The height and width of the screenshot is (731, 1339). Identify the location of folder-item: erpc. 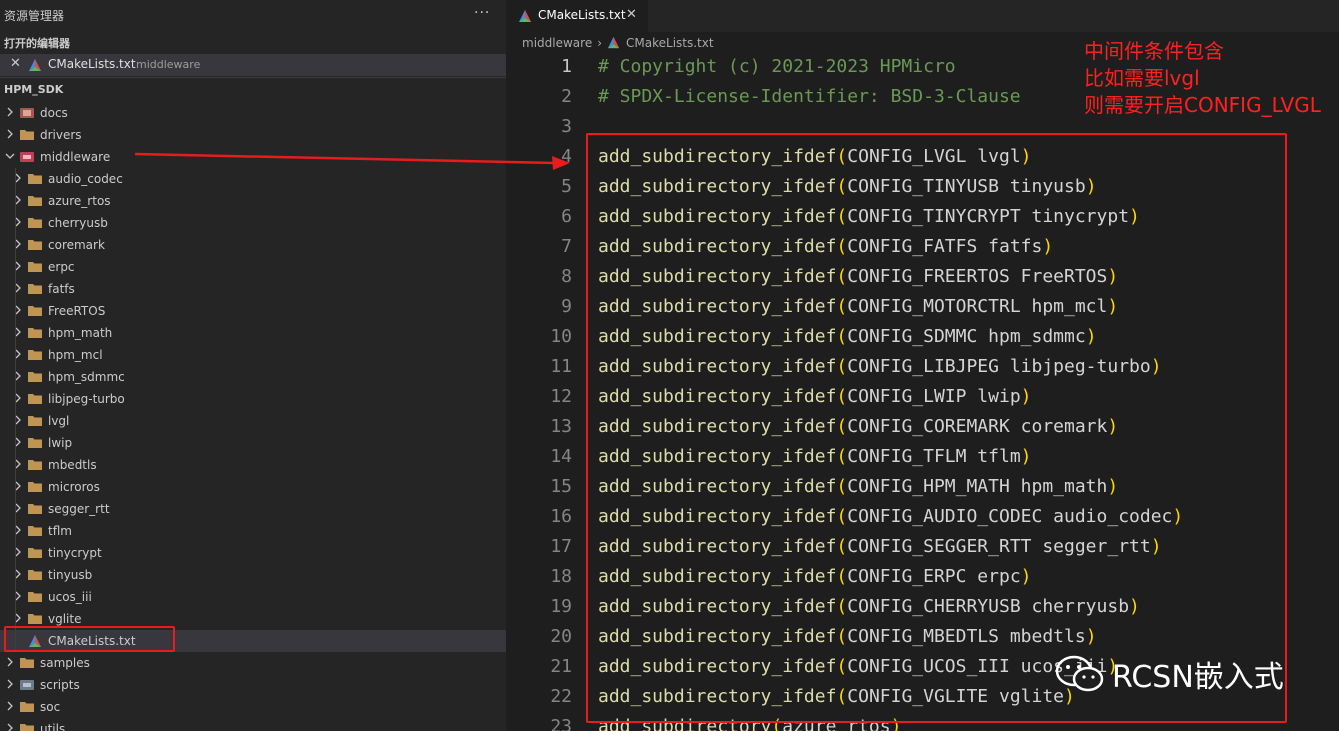
(253, 267).